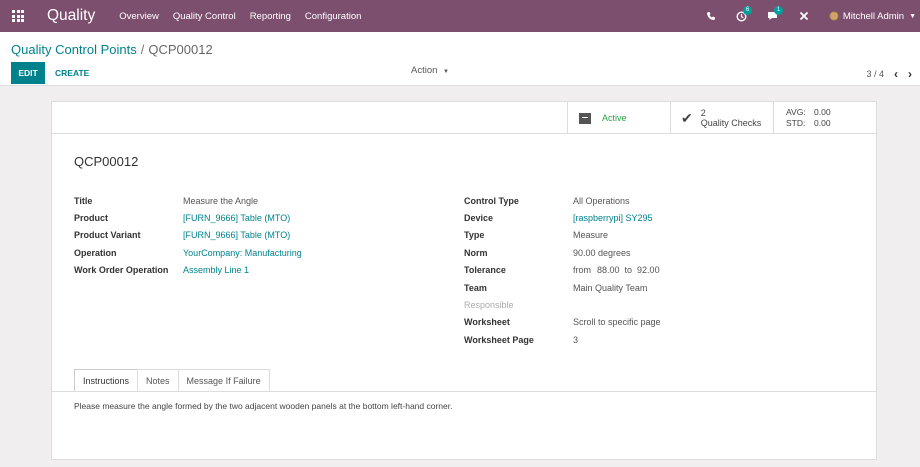  Describe the element at coordinates (582, 270) in the screenshot. I see `tolerance-from-label: from` at that location.